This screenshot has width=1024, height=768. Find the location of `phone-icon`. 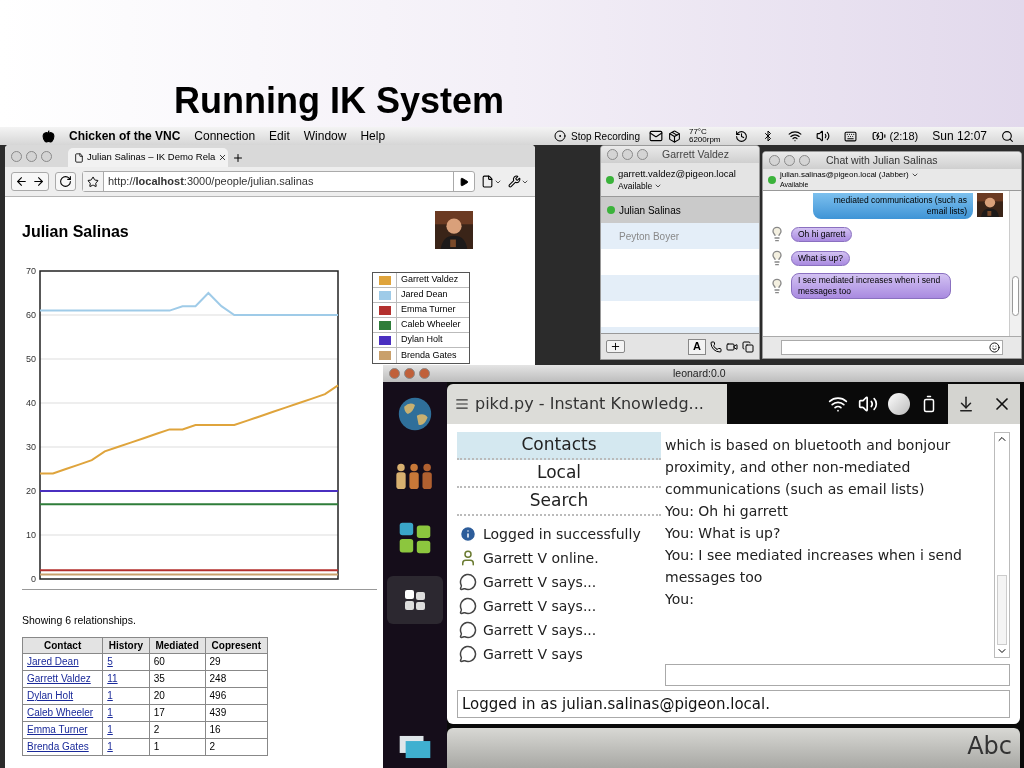

phone-icon is located at coordinates (716, 346).